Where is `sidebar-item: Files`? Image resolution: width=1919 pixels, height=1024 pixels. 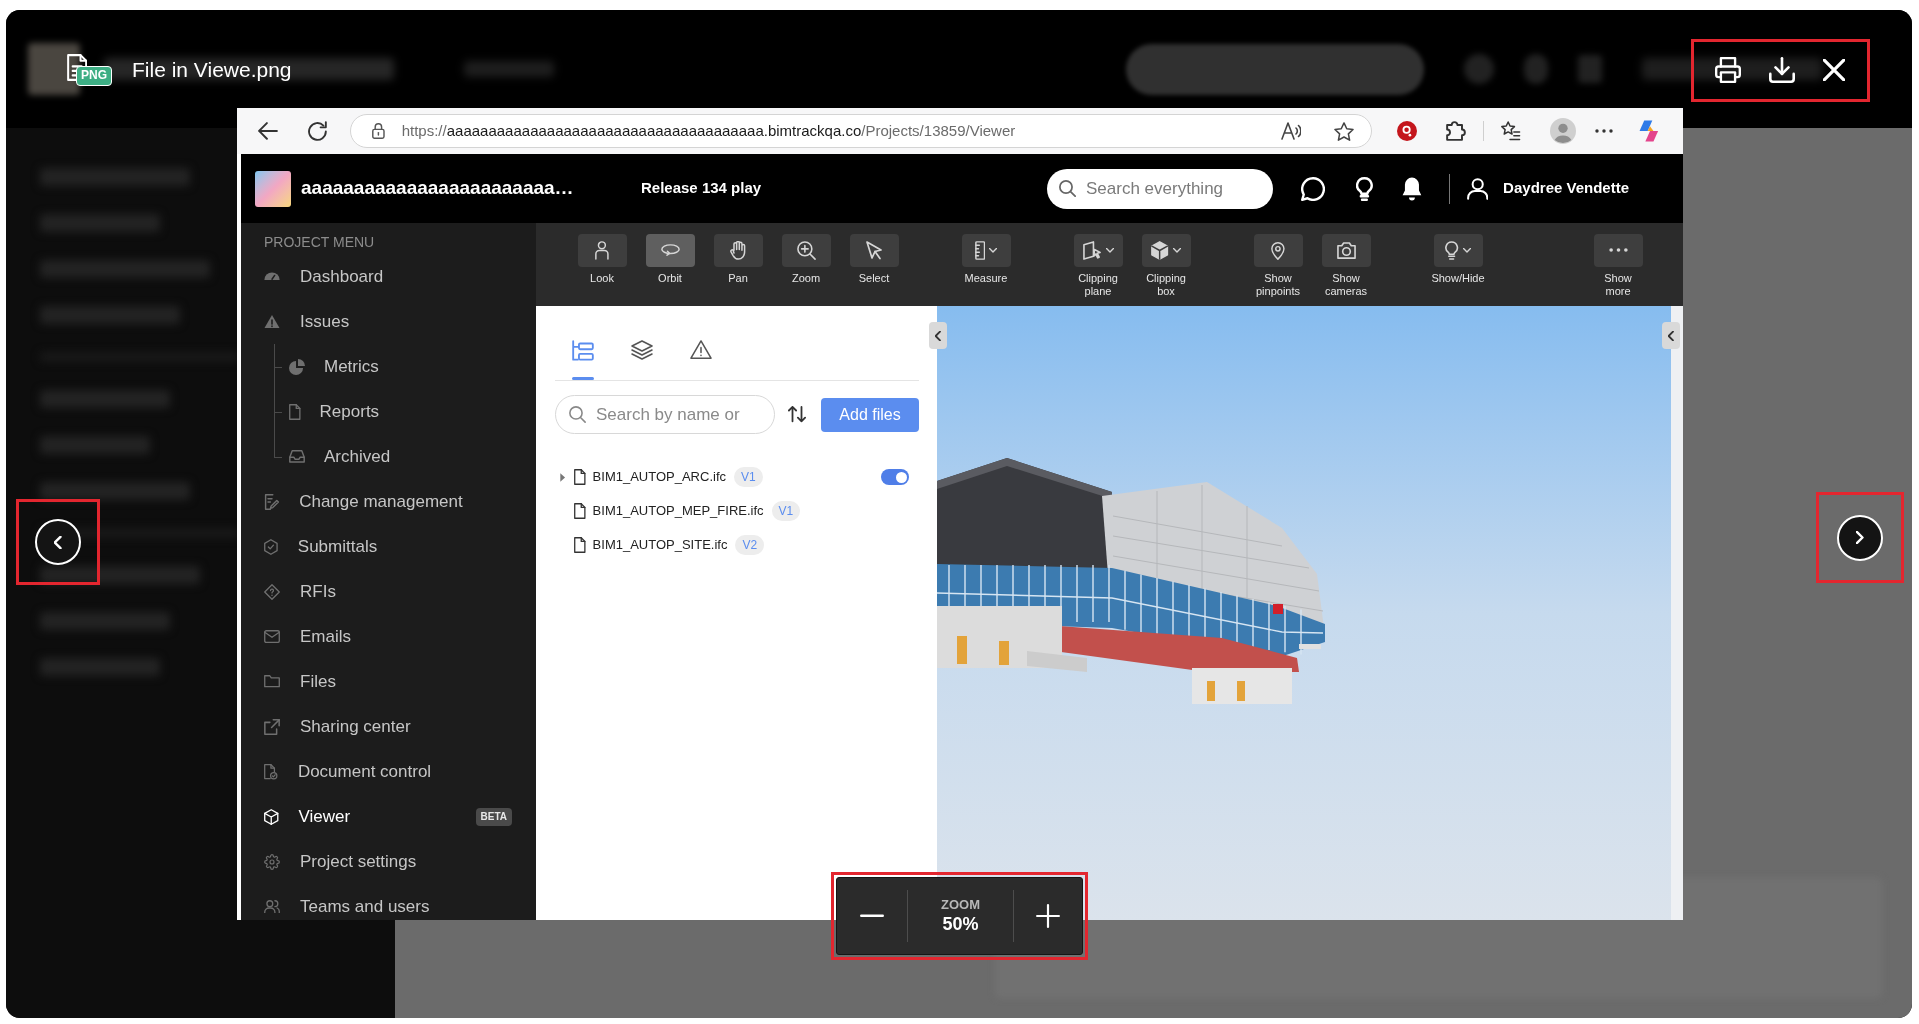
sidebar-item: Files is located at coordinates (388, 681).